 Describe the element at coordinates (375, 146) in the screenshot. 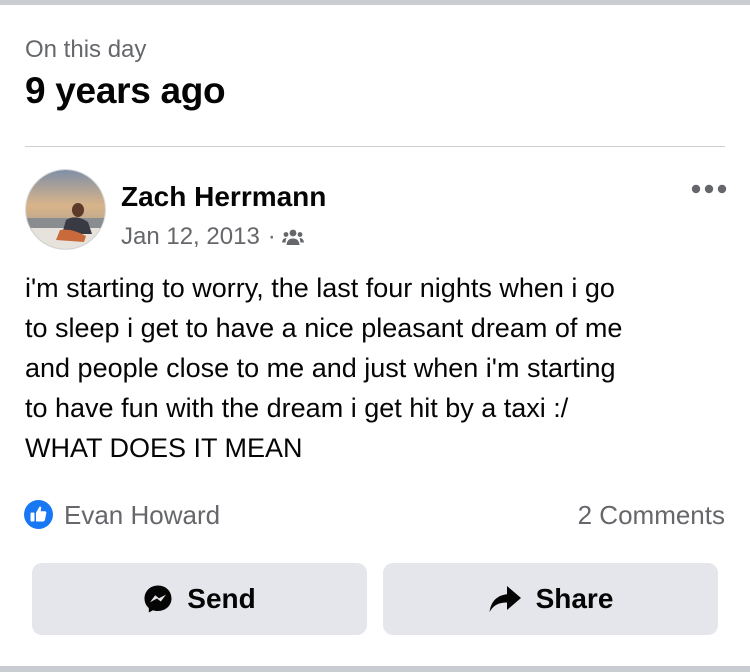

I see `divider` at that location.